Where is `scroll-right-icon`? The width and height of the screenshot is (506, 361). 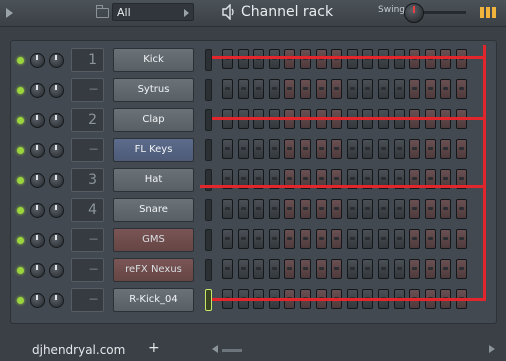 scroll-right-icon is located at coordinates (492, 349).